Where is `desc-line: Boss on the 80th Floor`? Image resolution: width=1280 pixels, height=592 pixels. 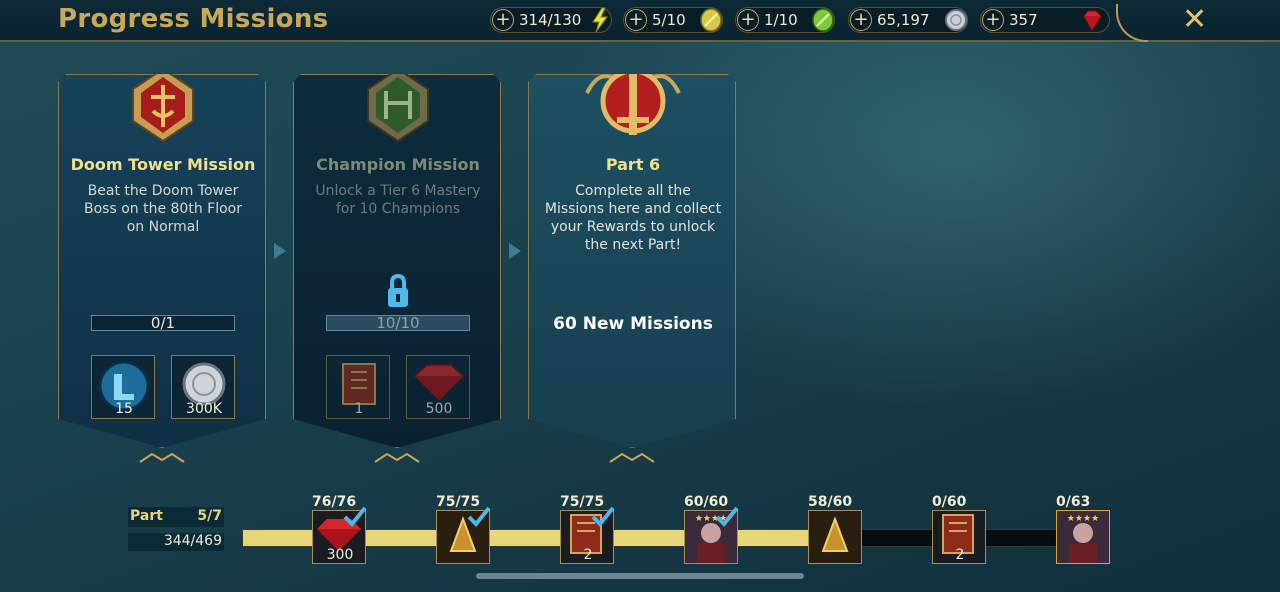 desc-line: Boss on the 80th Floor is located at coordinates (163, 209).